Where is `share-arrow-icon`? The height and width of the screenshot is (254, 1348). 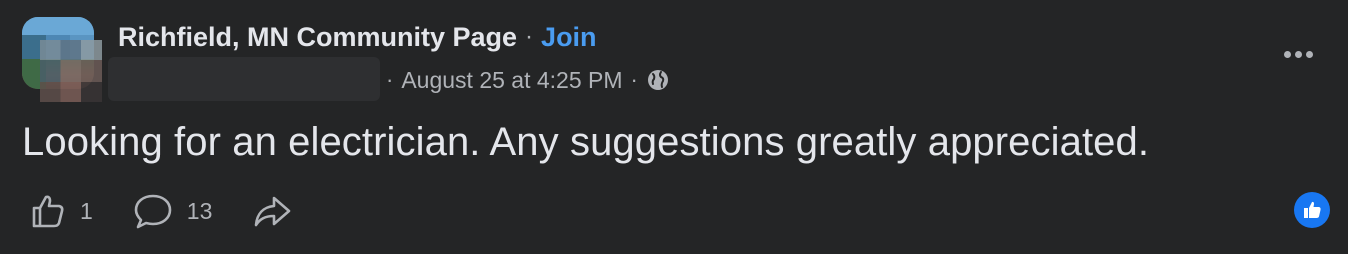 share-arrow-icon is located at coordinates (272, 211).